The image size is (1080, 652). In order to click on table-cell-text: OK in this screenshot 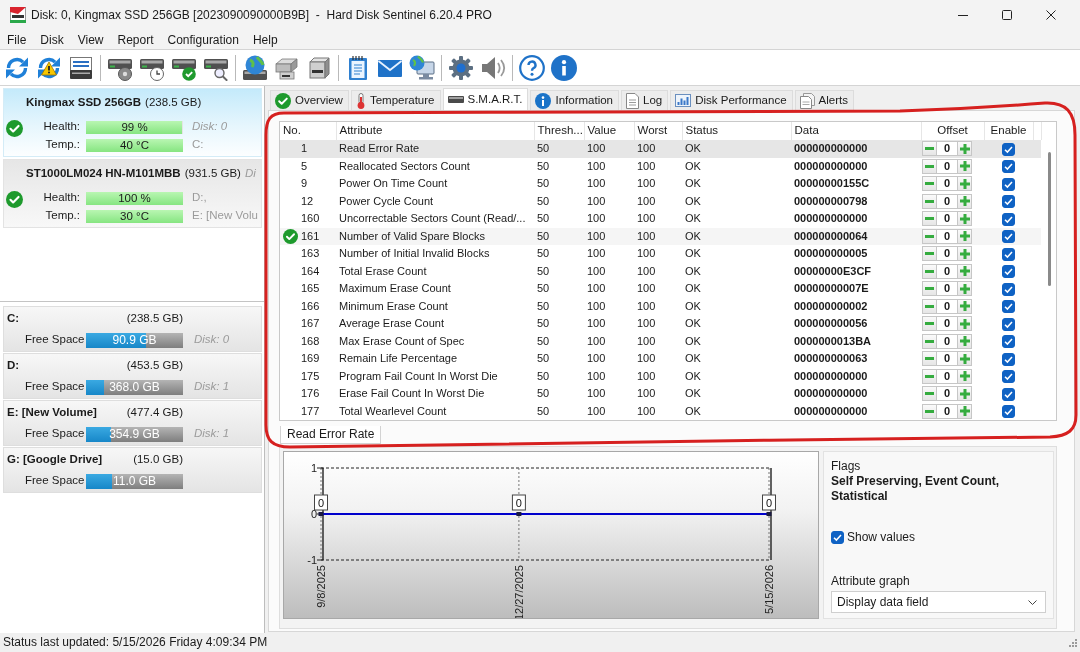, I will do `click(693, 289)`.